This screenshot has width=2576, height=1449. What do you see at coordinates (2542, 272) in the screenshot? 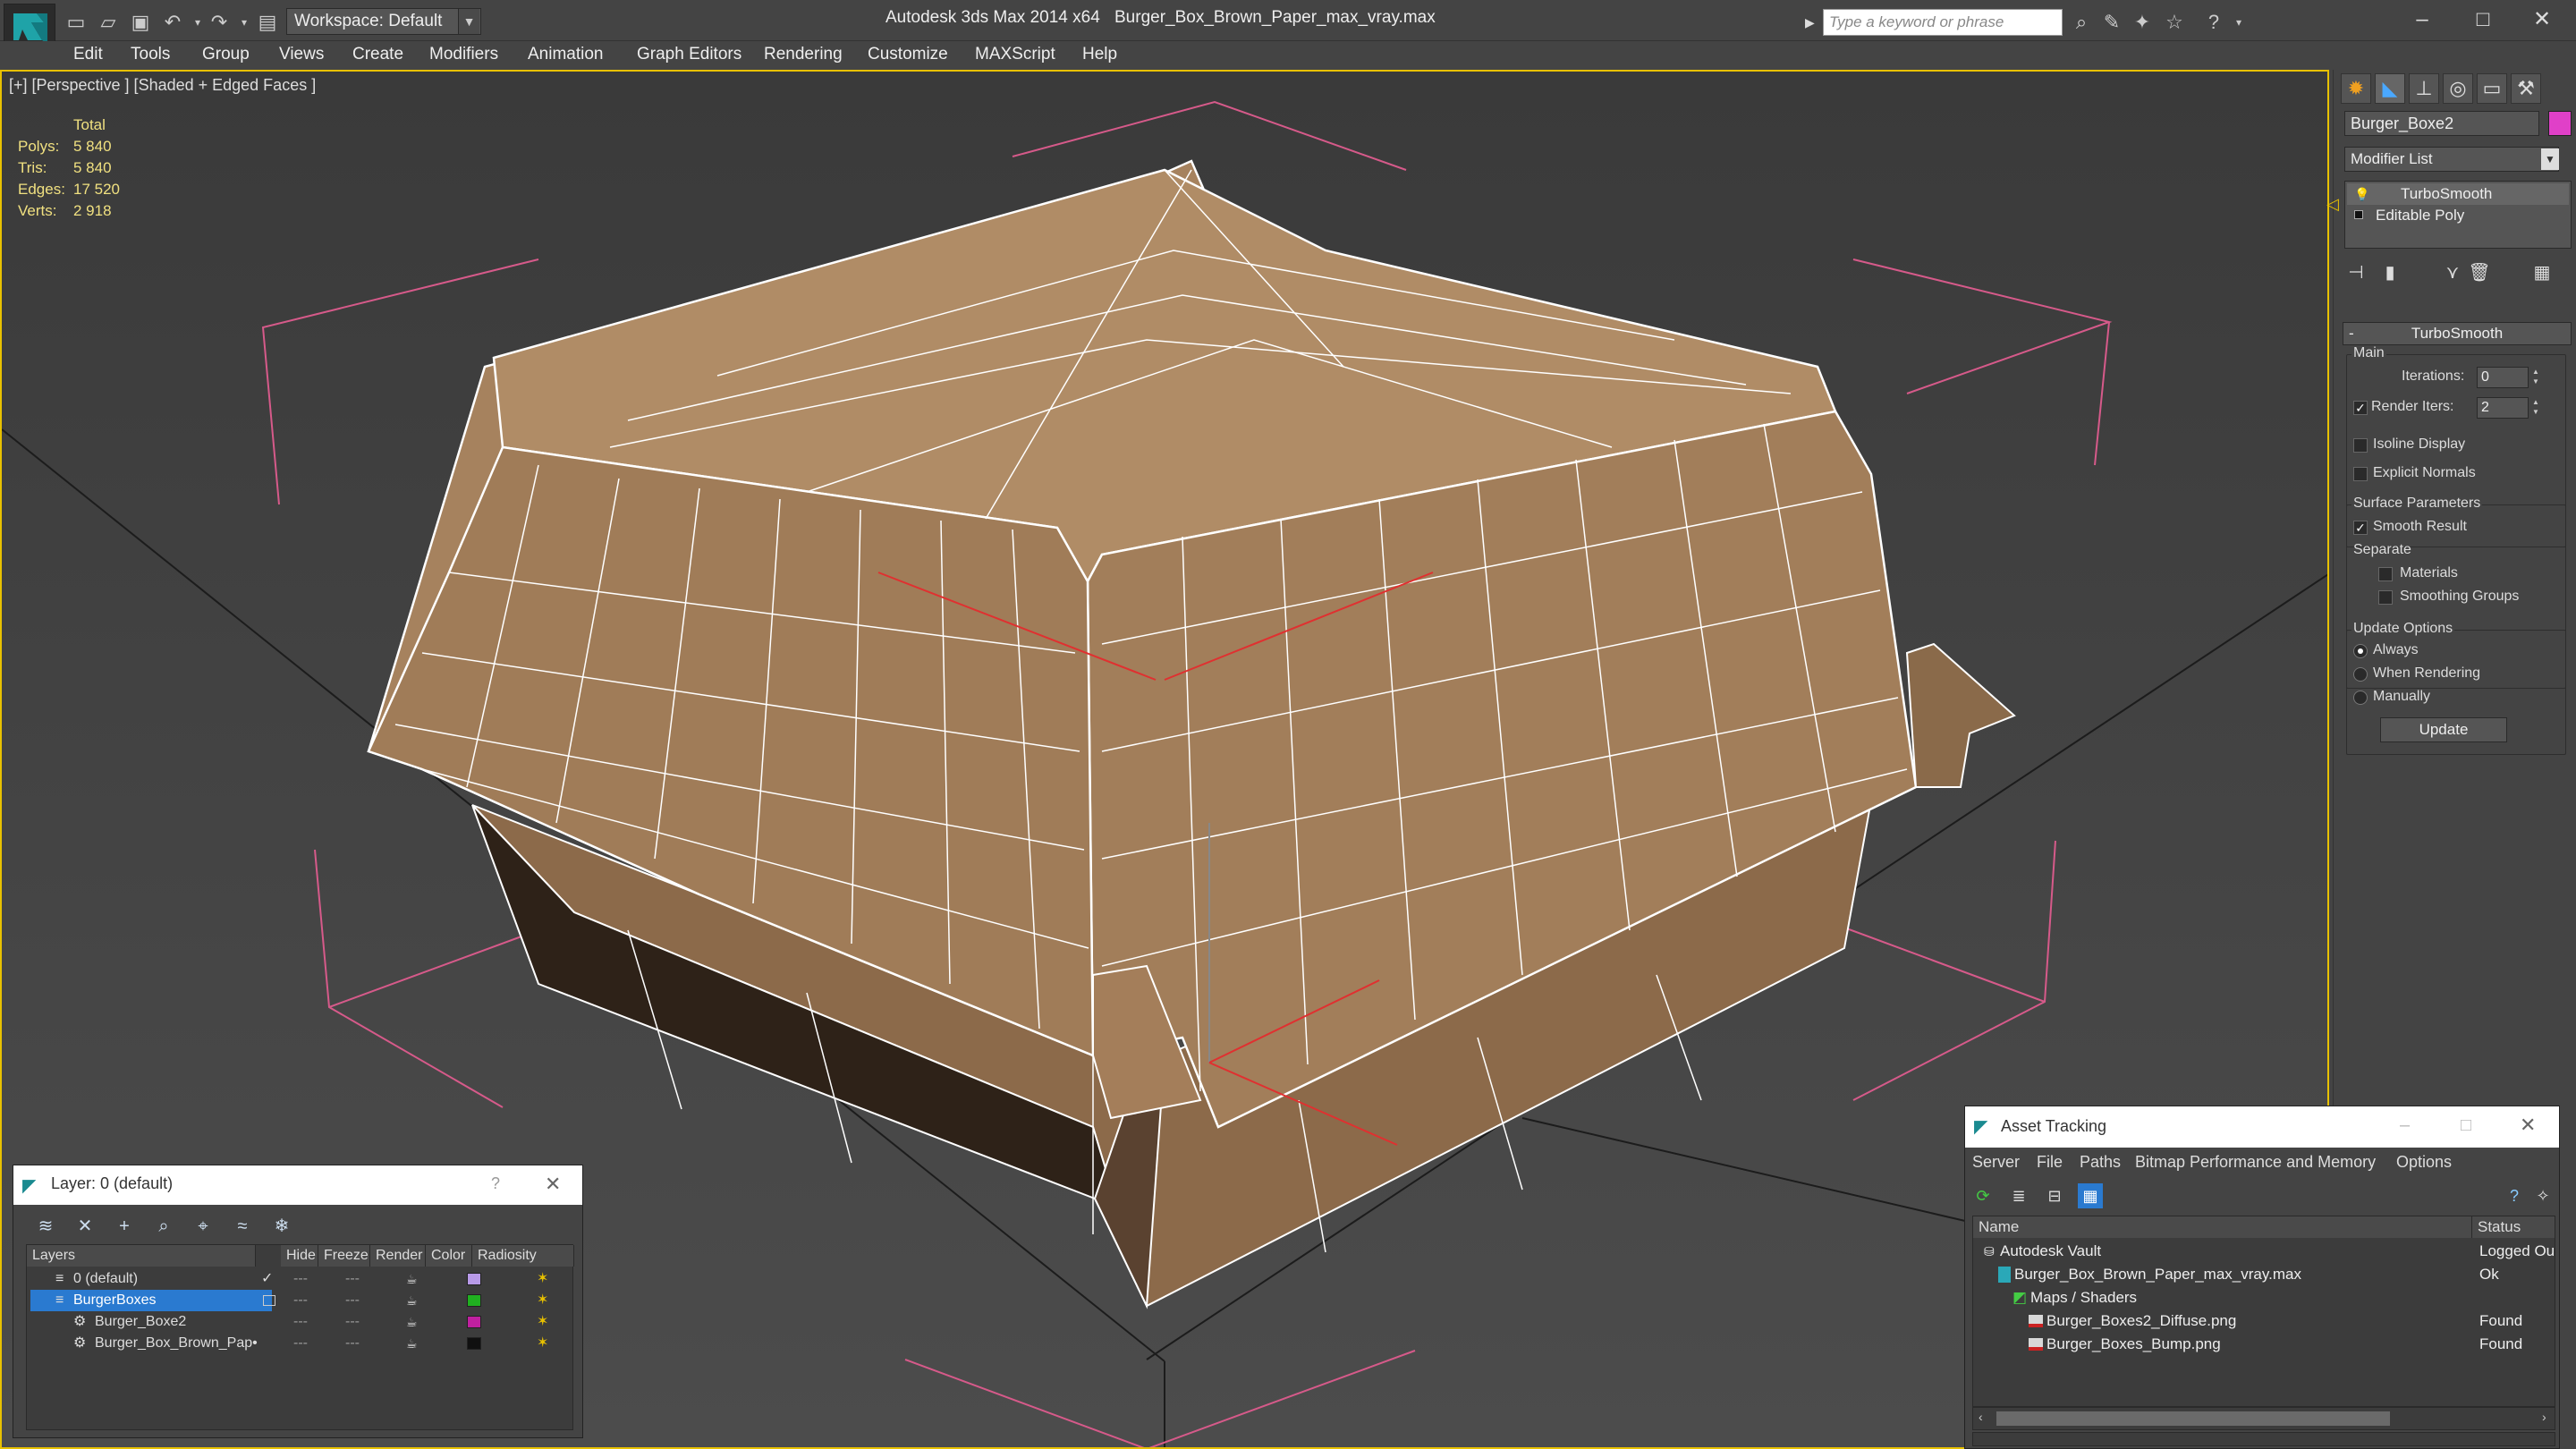
I see `configure-sets-icon: ▦` at bounding box center [2542, 272].